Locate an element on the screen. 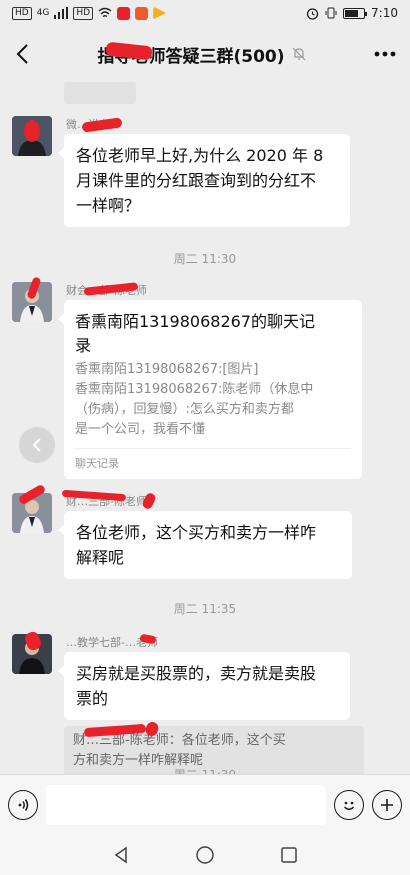  system-nav-bar is located at coordinates (205, 854).